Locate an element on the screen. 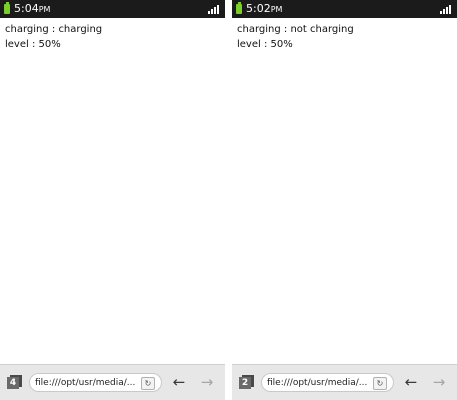  tabs-icon: 4 is located at coordinates (13, 383).